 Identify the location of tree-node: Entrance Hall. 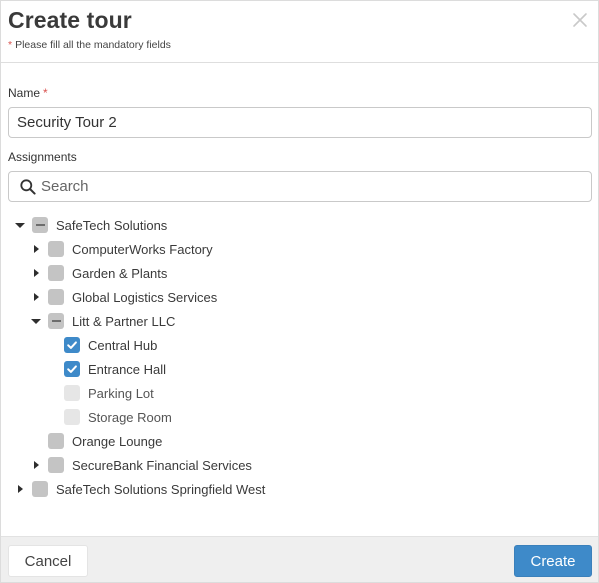
(106, 369).